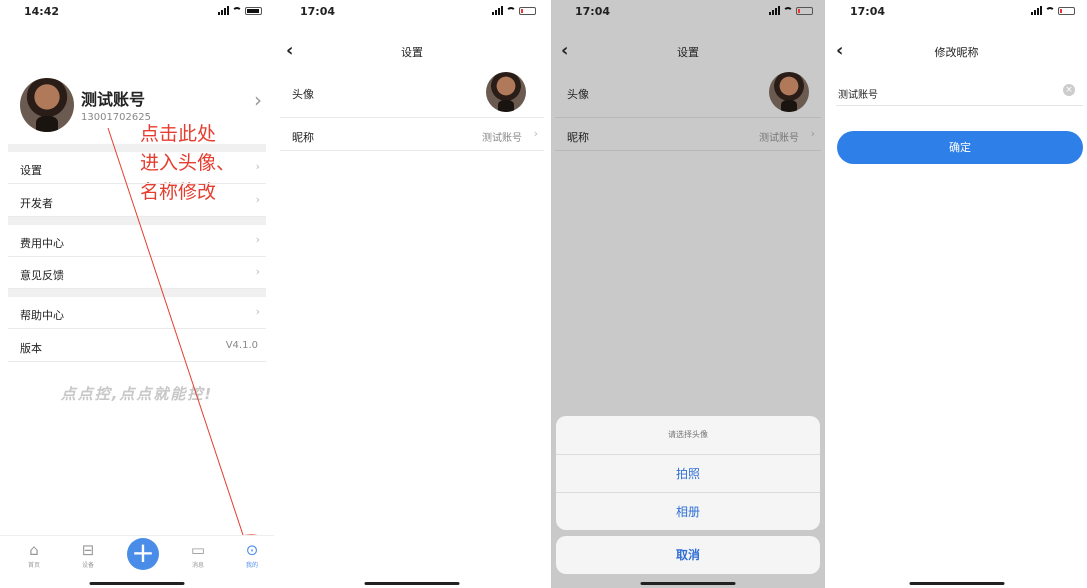  I want to click on menu-item-settings: 设置 ›, so click(137, 168).